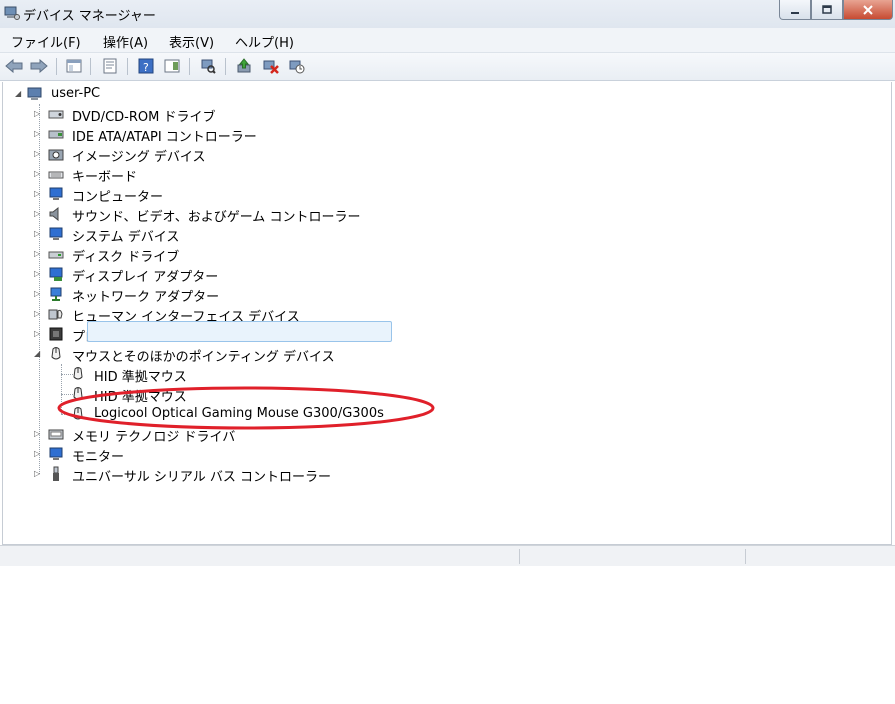 This screenshot has height=704, width=895. I want to click on help-icon: ?, so click(146, 66).